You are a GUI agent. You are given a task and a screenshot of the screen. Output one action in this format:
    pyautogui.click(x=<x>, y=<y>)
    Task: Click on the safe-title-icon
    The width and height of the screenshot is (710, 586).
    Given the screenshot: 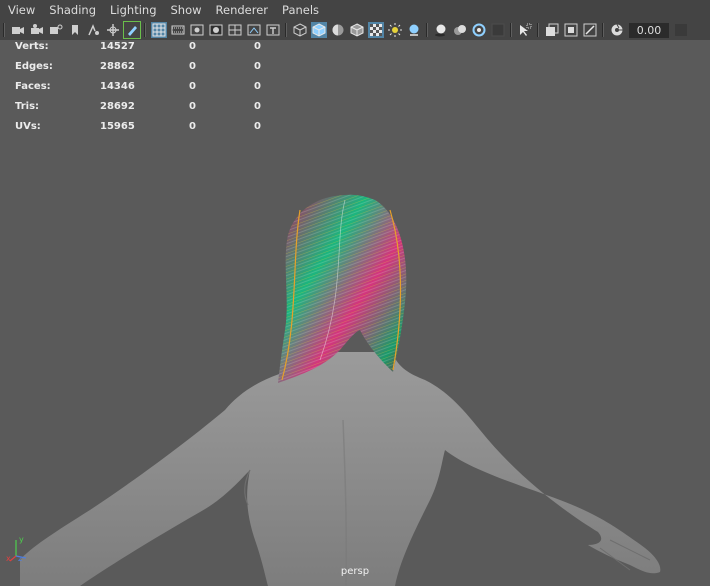 What is the action you would take?
    pyautogui.click(x=273, y=30)
    